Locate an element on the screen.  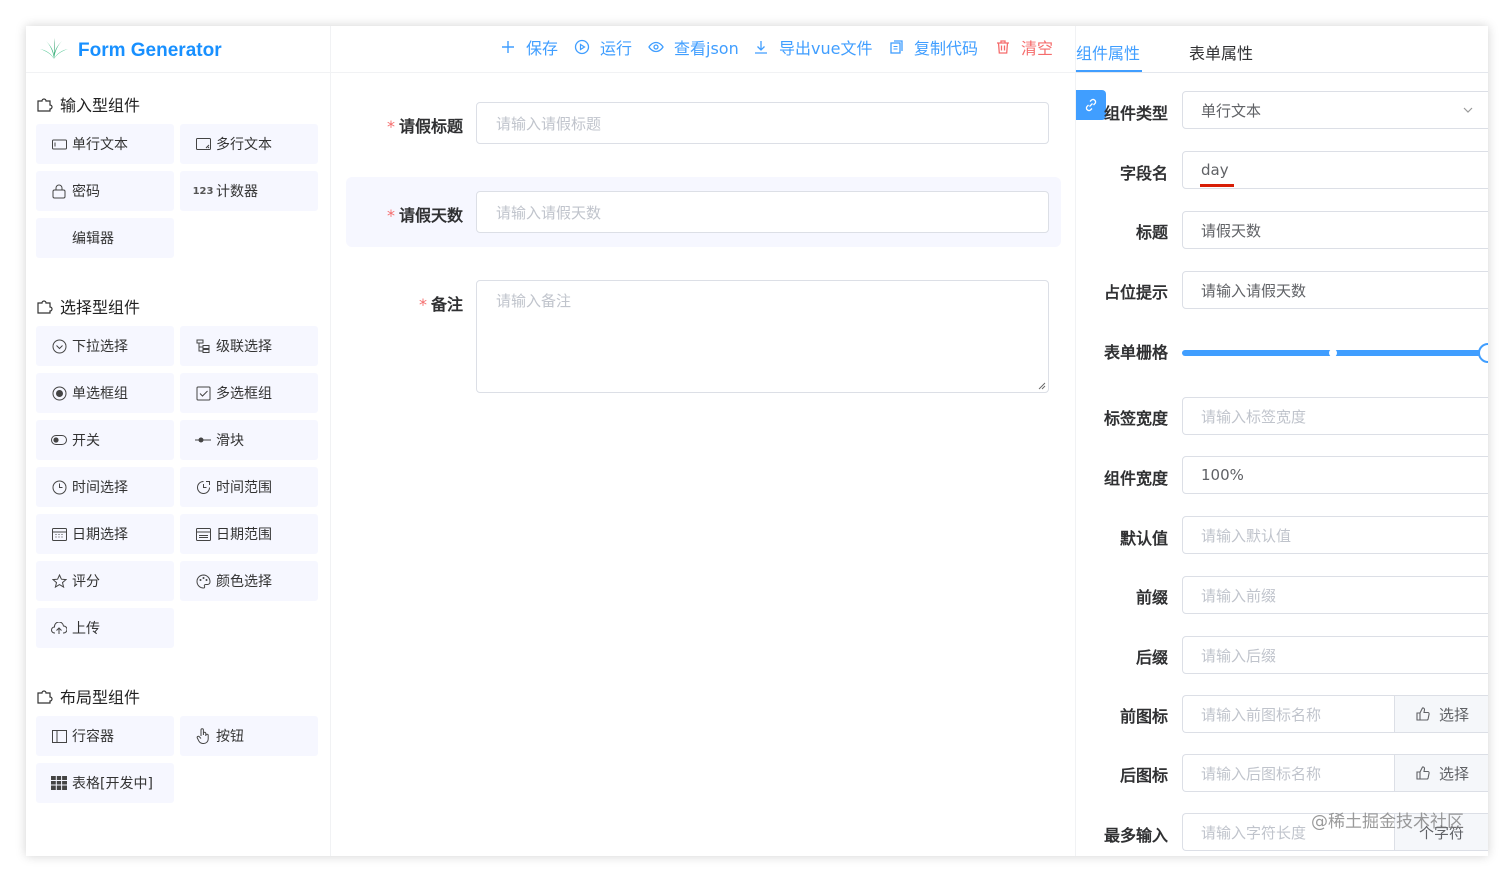
copy-code-button: 复制代码 is located at coordinates (933, 47).